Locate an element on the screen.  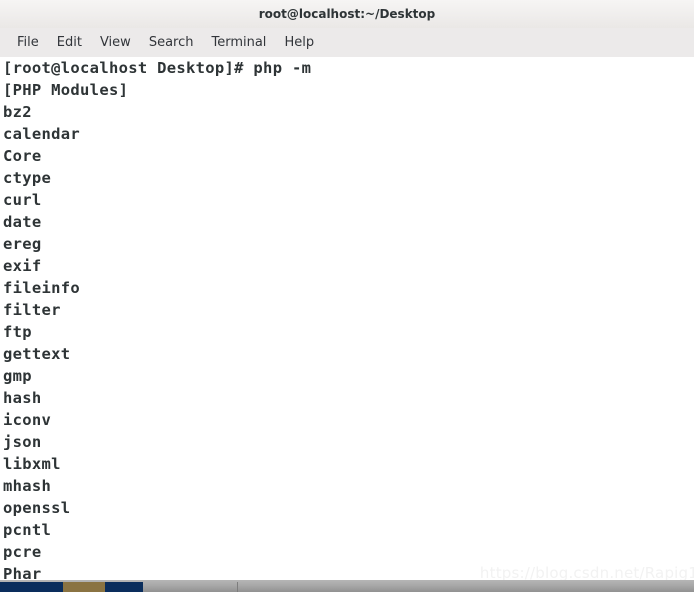
terminal-output-line: gmp is located at coordinates (17, 376).